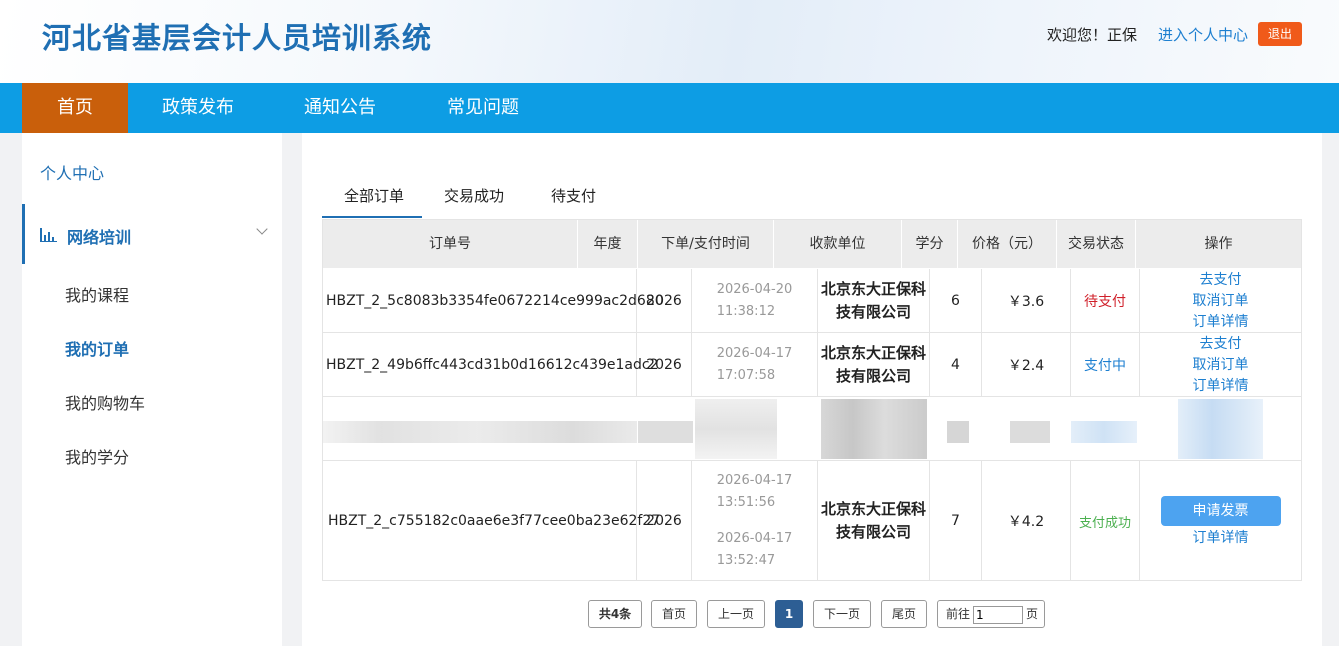 This screenshot has height=646, width=1339. I want to click on main-nav: 首页 政策发布 通知公告 常见问题, so click(669, 108).